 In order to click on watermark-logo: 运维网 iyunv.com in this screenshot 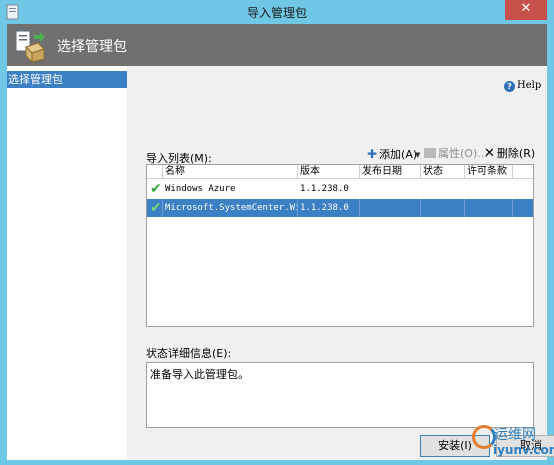, I will do `click(513, 443)`.